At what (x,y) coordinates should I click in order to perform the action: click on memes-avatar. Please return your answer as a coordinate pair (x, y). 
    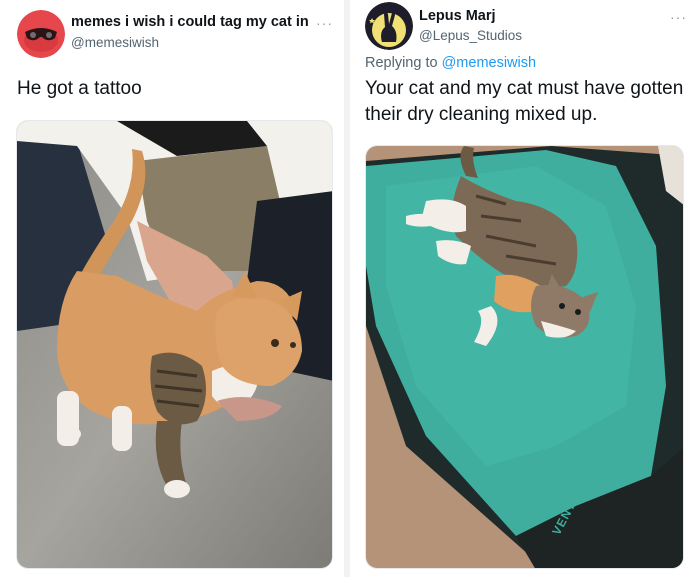
    Looking at the image, I should click on (41, 34).